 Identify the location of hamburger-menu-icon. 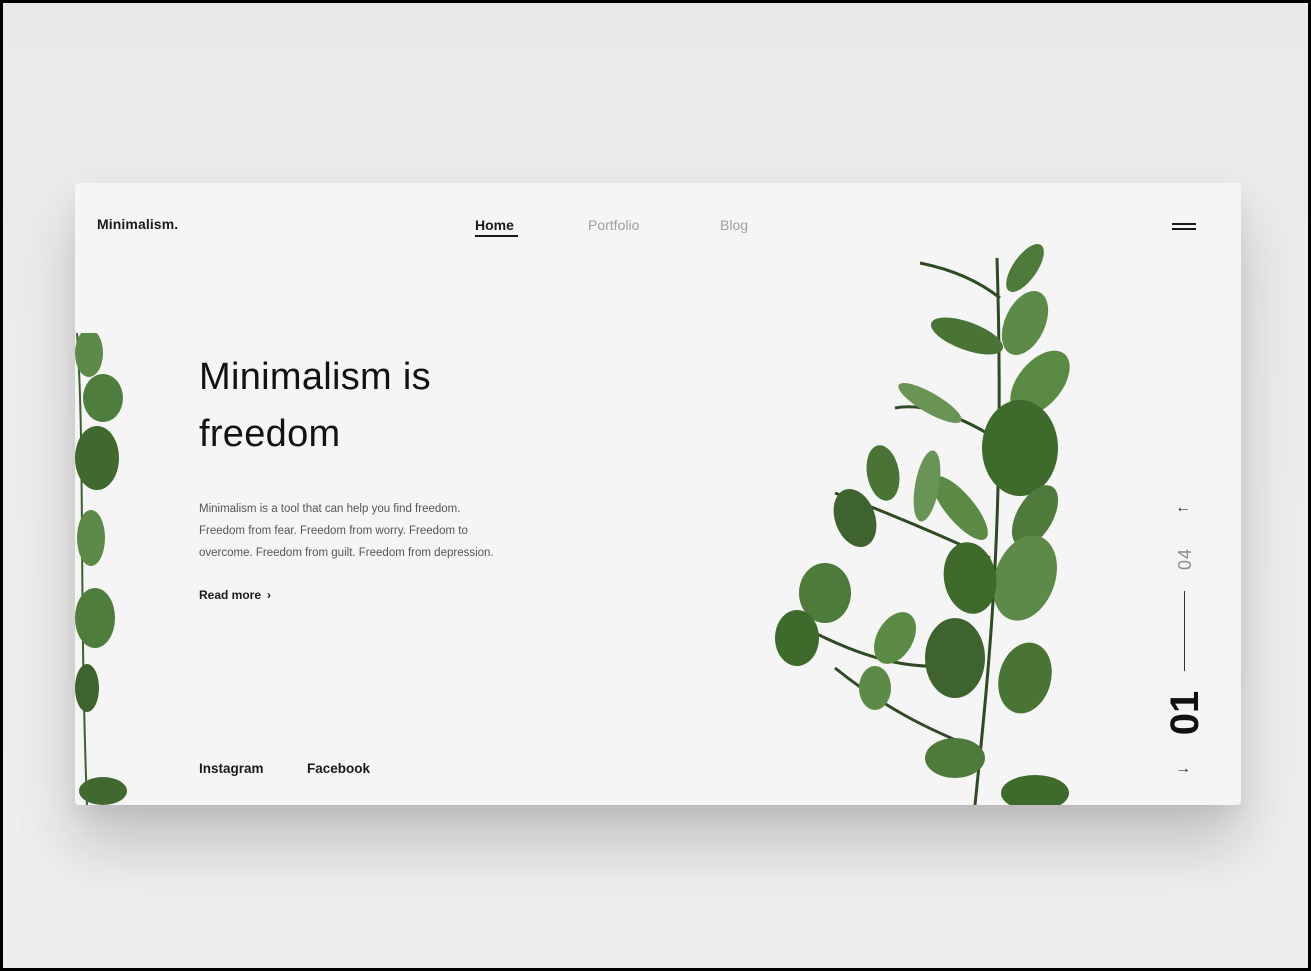
(1184, 227).